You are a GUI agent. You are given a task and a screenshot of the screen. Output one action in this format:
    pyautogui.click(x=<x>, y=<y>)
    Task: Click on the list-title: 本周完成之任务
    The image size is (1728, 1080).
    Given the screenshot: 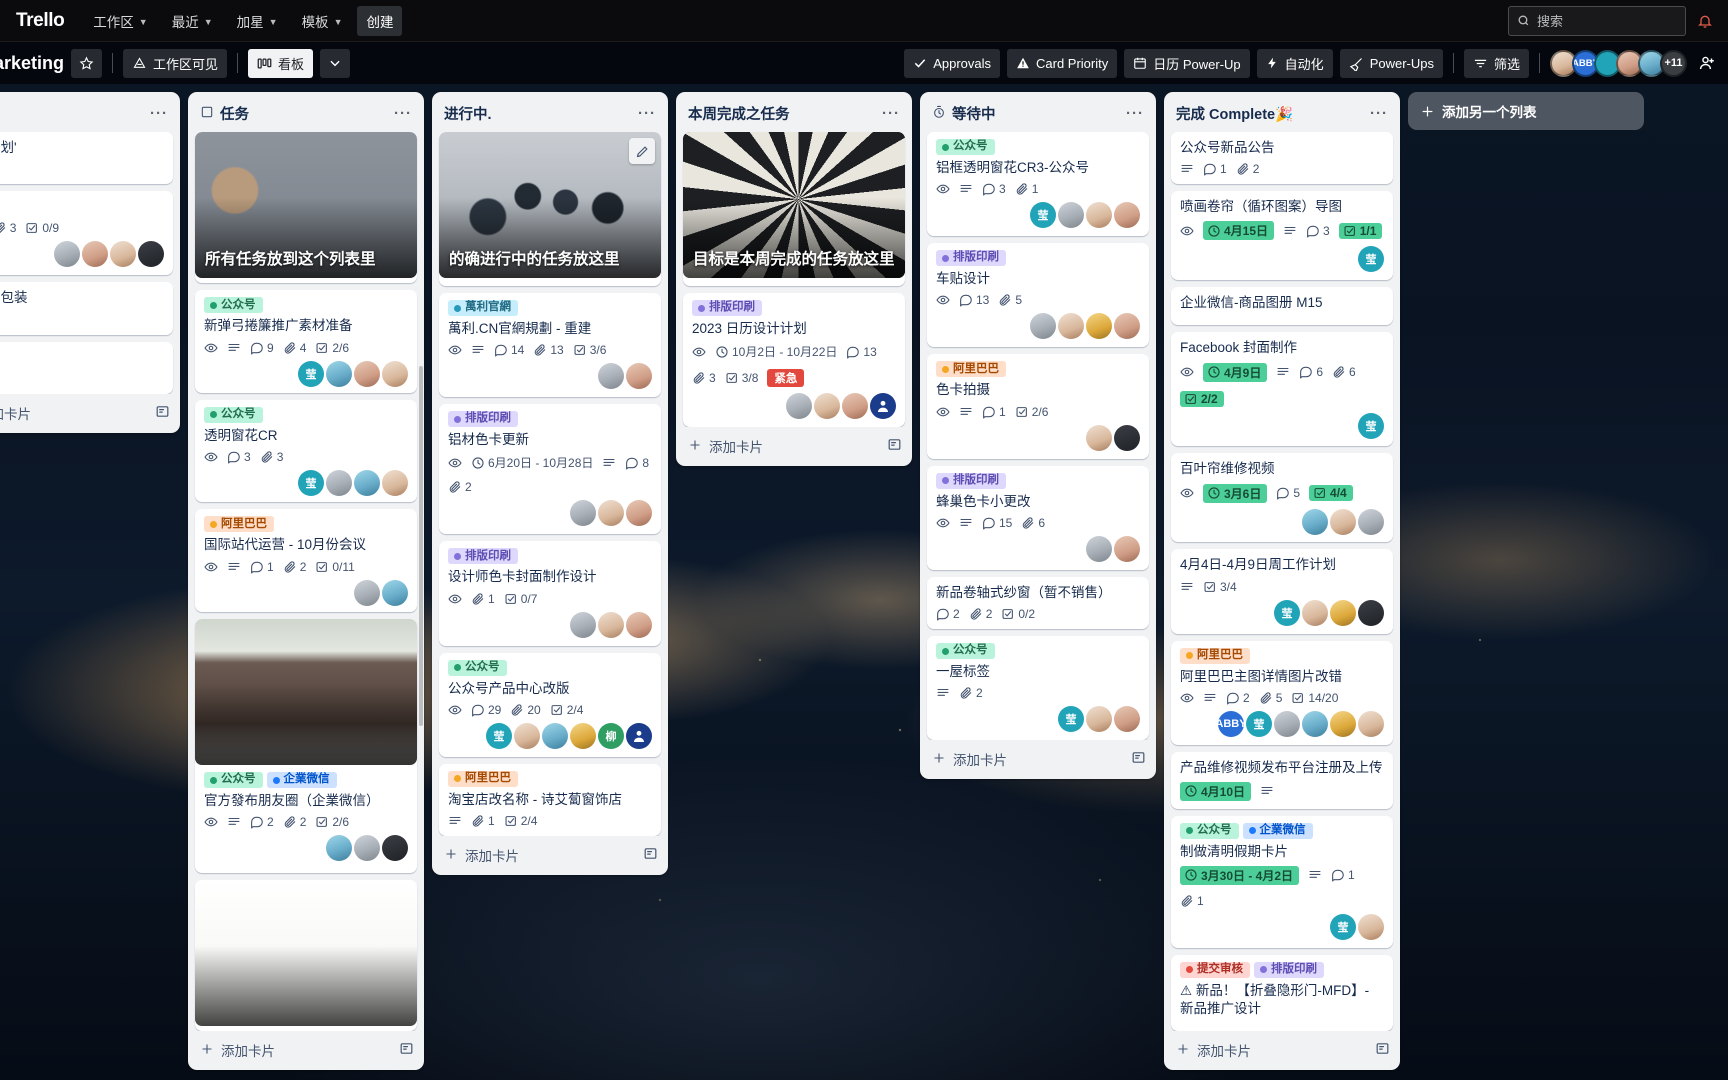 What is the action you would take?
    pyautogui.click(x=780, y=113)
    